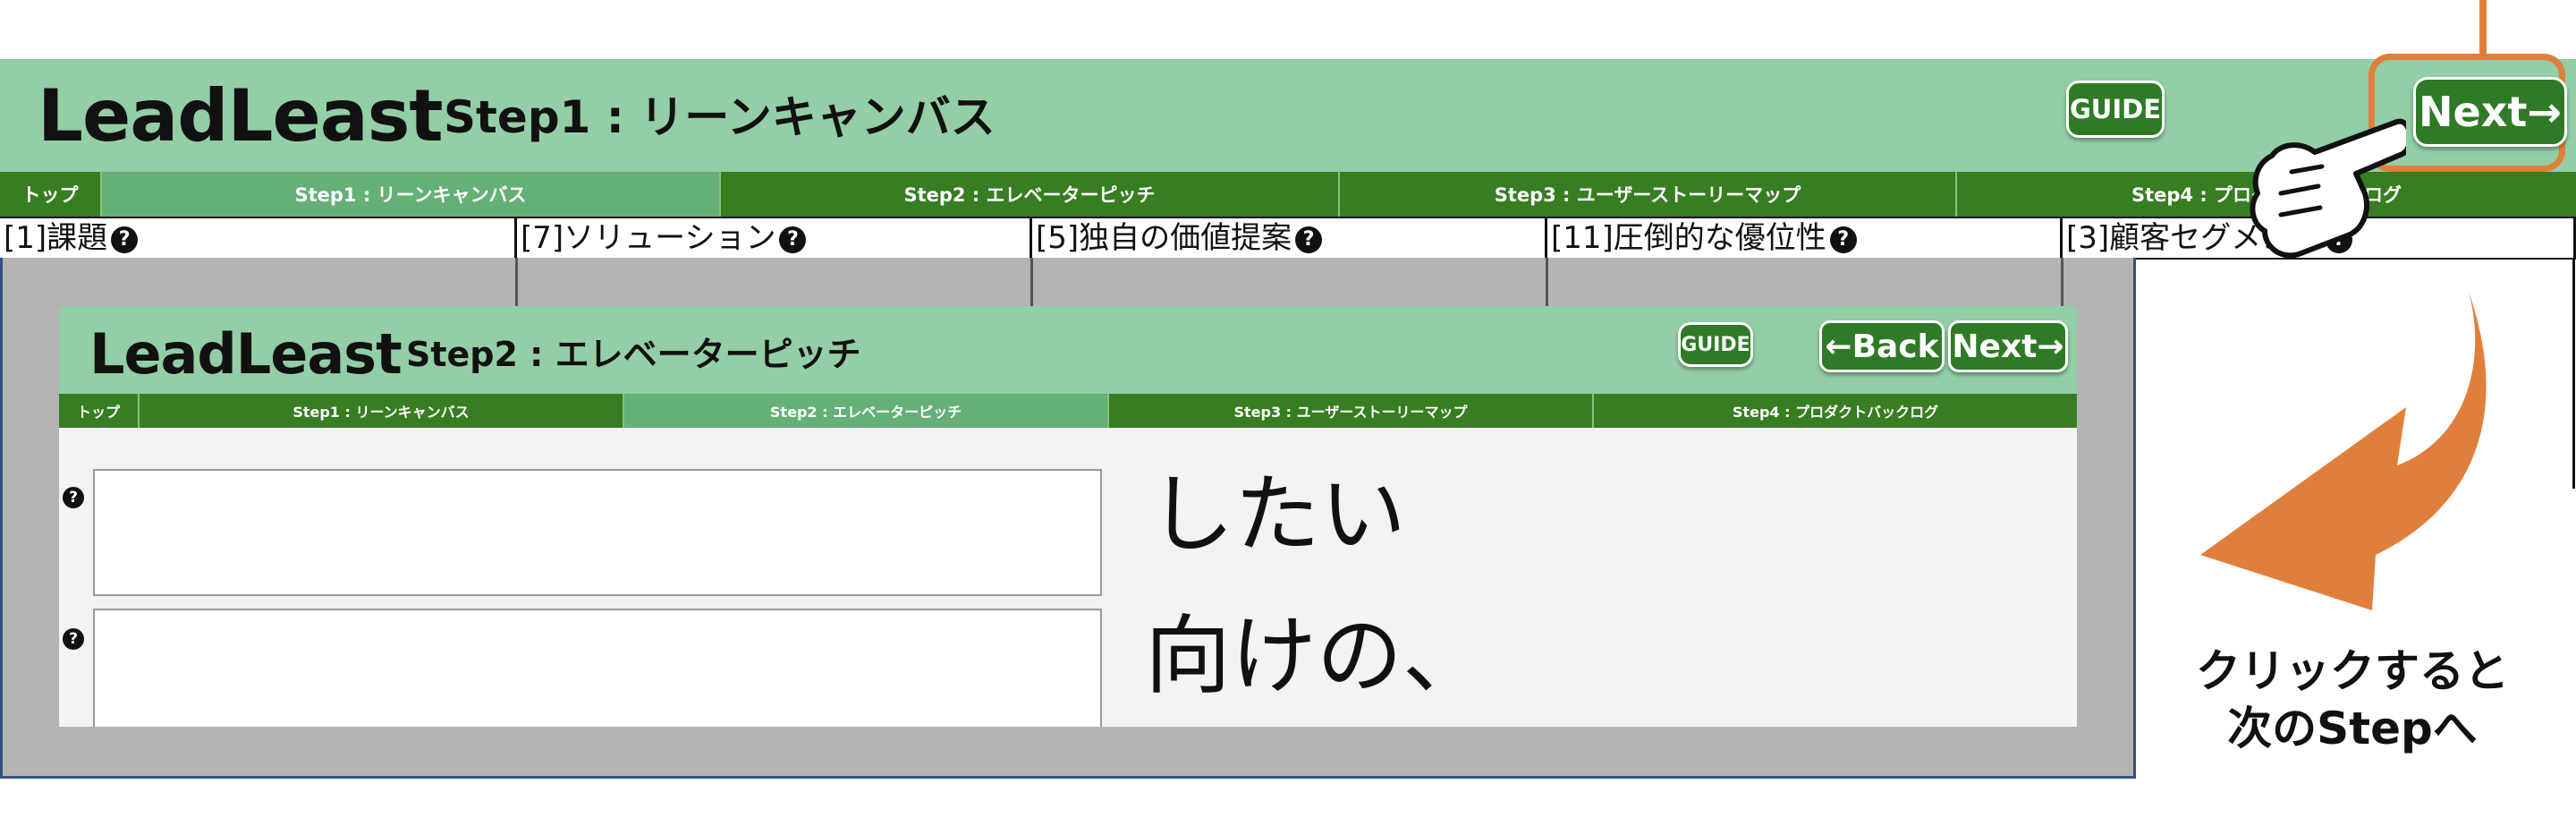 This screenshot has height=818, width=2576. I want to click on canvas-cell-solution: [7]ソリューション?, so click(774, 238).